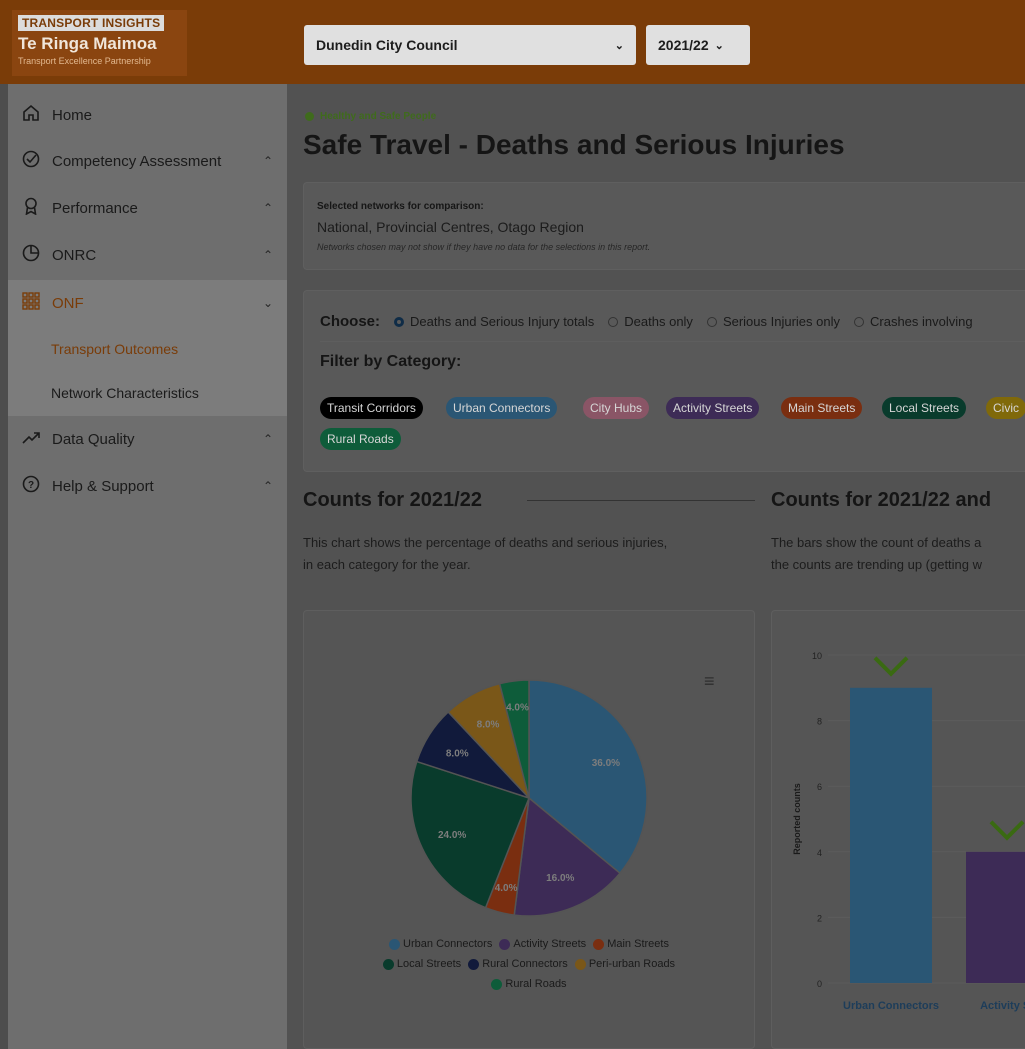 This screenshot has width=1025, height=1049. I want to click on chip-urban-connectors: Urban Connectors, so click(502, 408).